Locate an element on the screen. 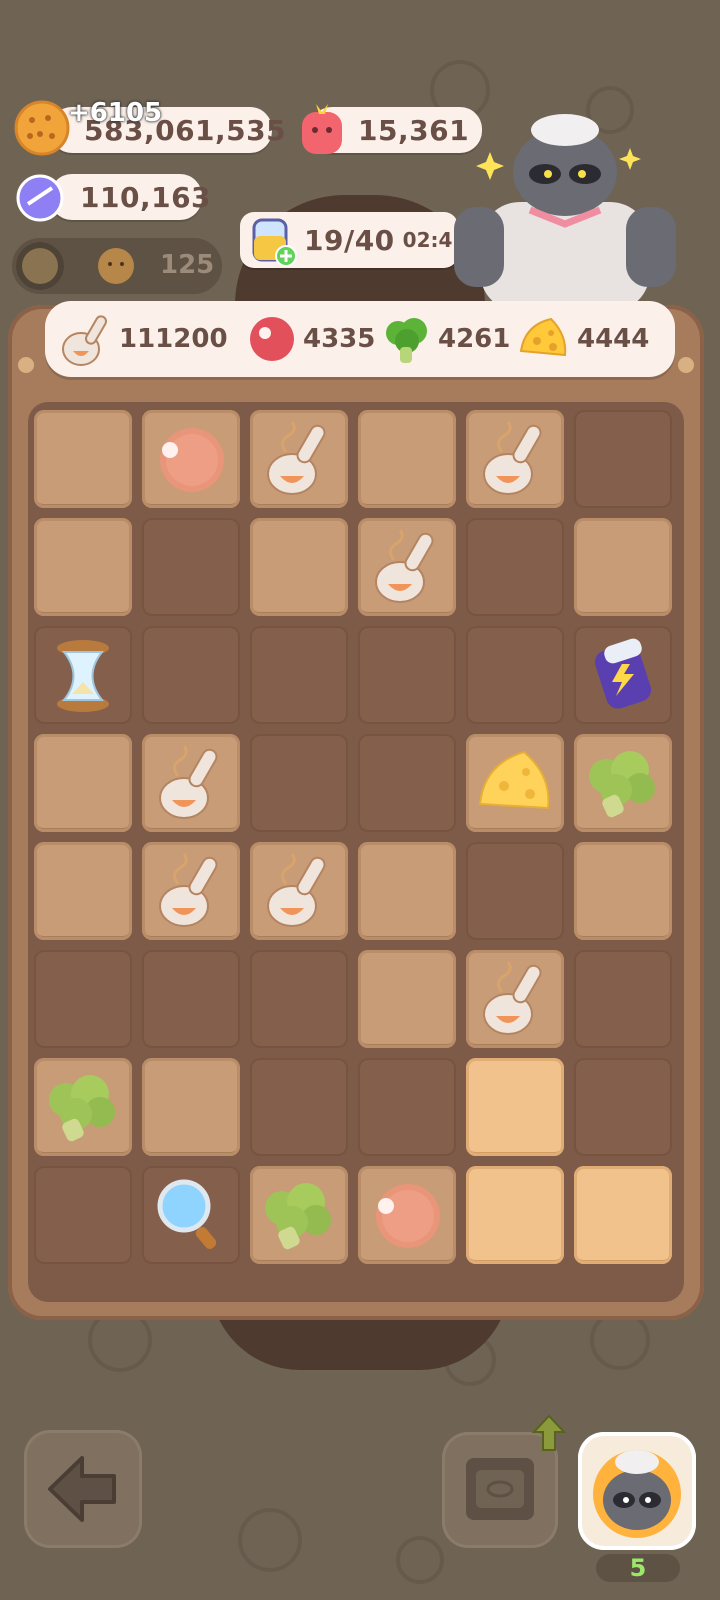 Image resolution: width=720 pixels, height=1600 pixels. jelly-bear-icon is located at coordinates (322, 129).